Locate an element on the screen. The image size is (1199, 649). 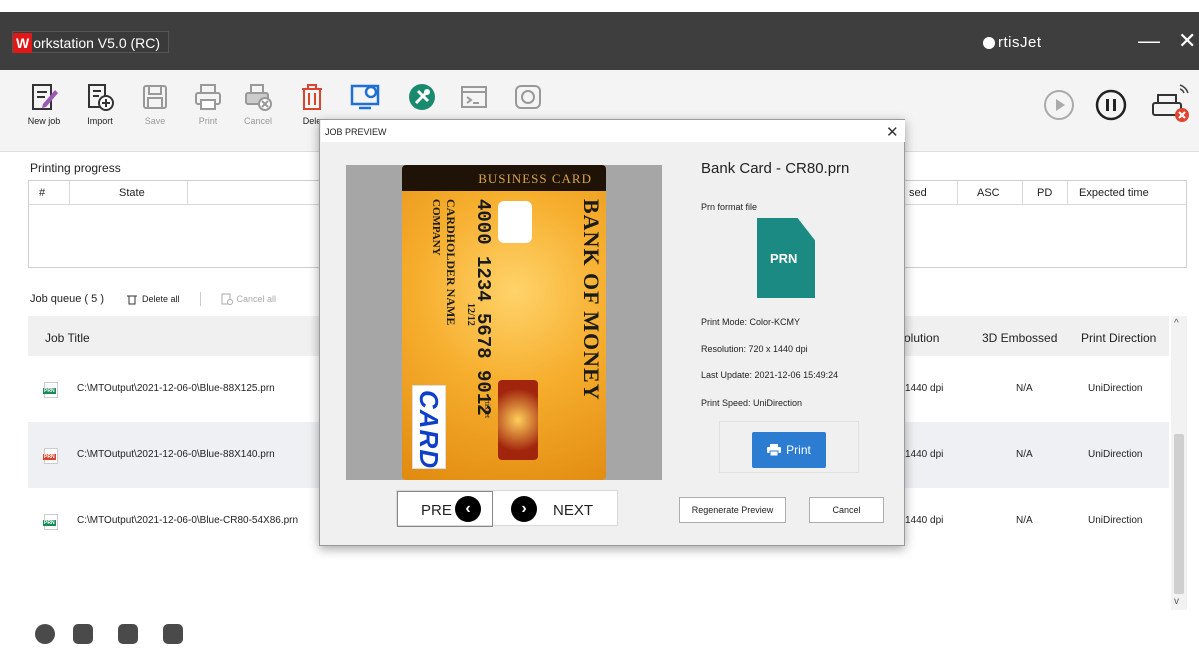
dialog-cancel-button: Cancel is located at coordinates (846, 510).